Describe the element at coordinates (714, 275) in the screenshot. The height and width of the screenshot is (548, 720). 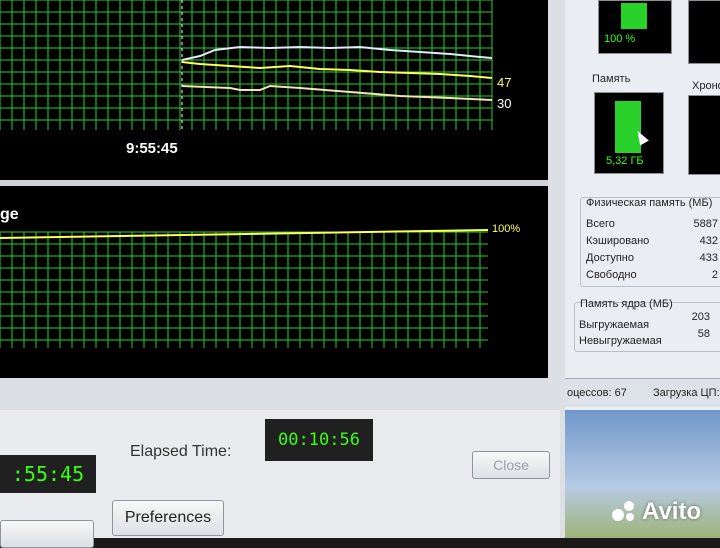
I see `phys-row-value: 2` at that location.